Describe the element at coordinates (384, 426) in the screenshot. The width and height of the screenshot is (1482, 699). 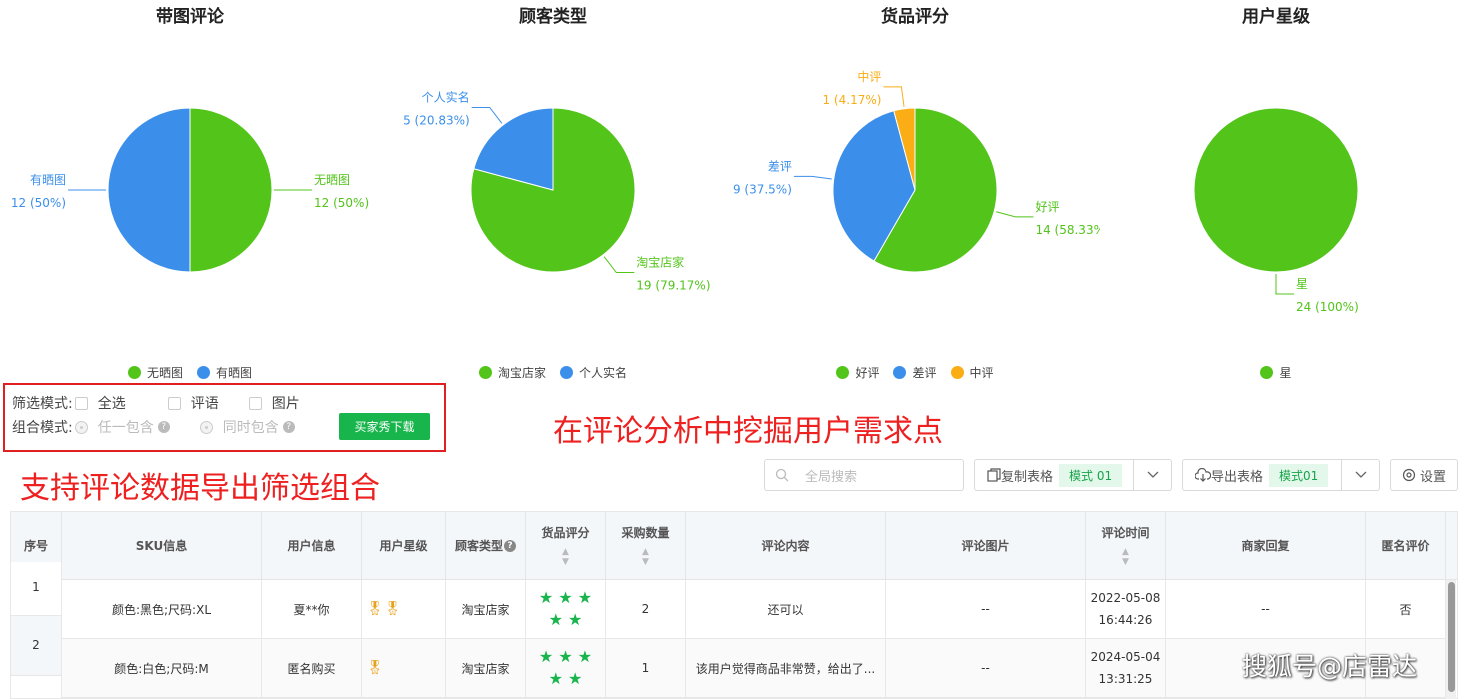
I see `buyer-show-download-button: 买家秀下载` at that location.